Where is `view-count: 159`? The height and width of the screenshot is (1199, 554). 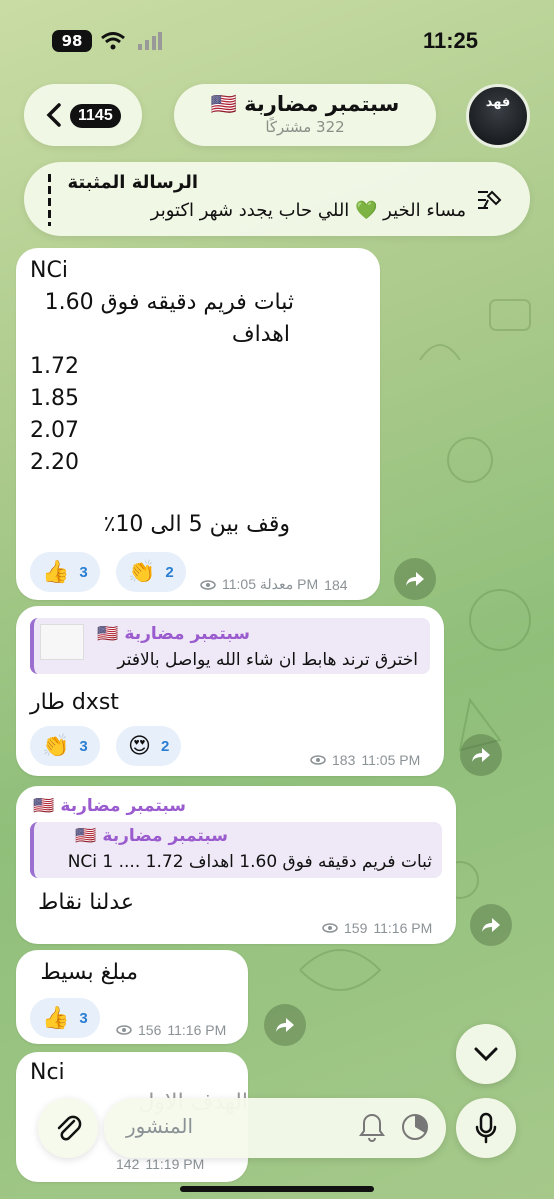 view-count: 159 is located at coordinates (356, 928).